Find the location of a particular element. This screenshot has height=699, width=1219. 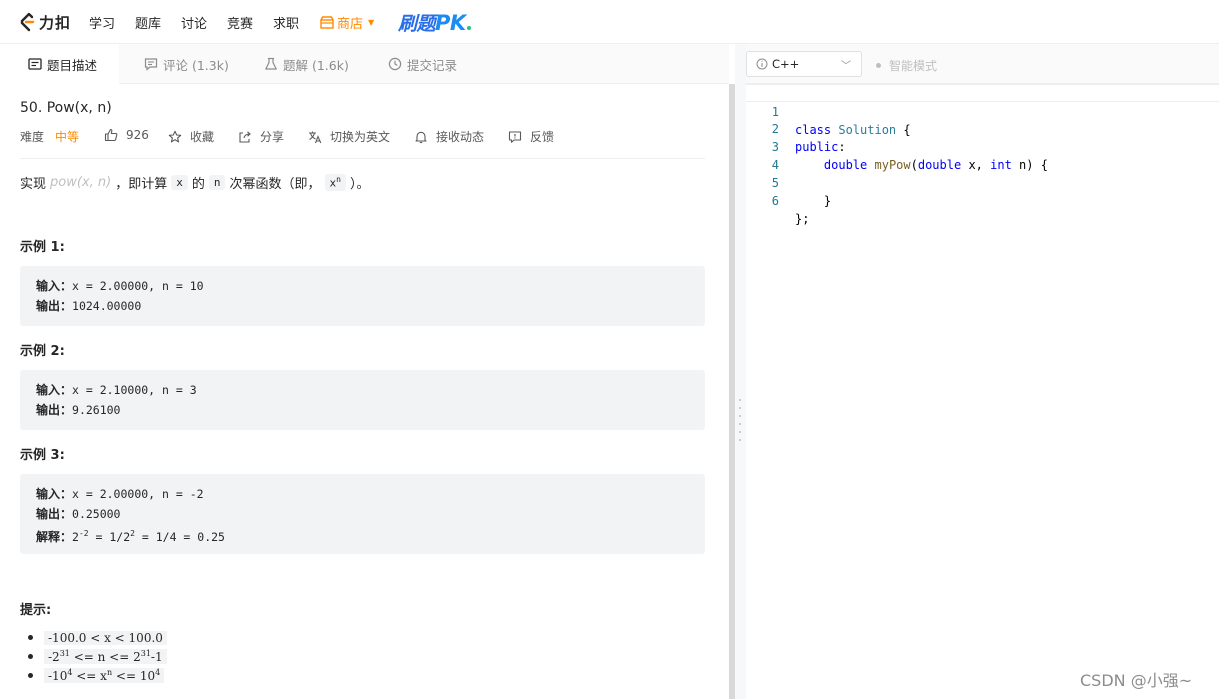

share-button: 分享 is located at coordinates (261, 136).